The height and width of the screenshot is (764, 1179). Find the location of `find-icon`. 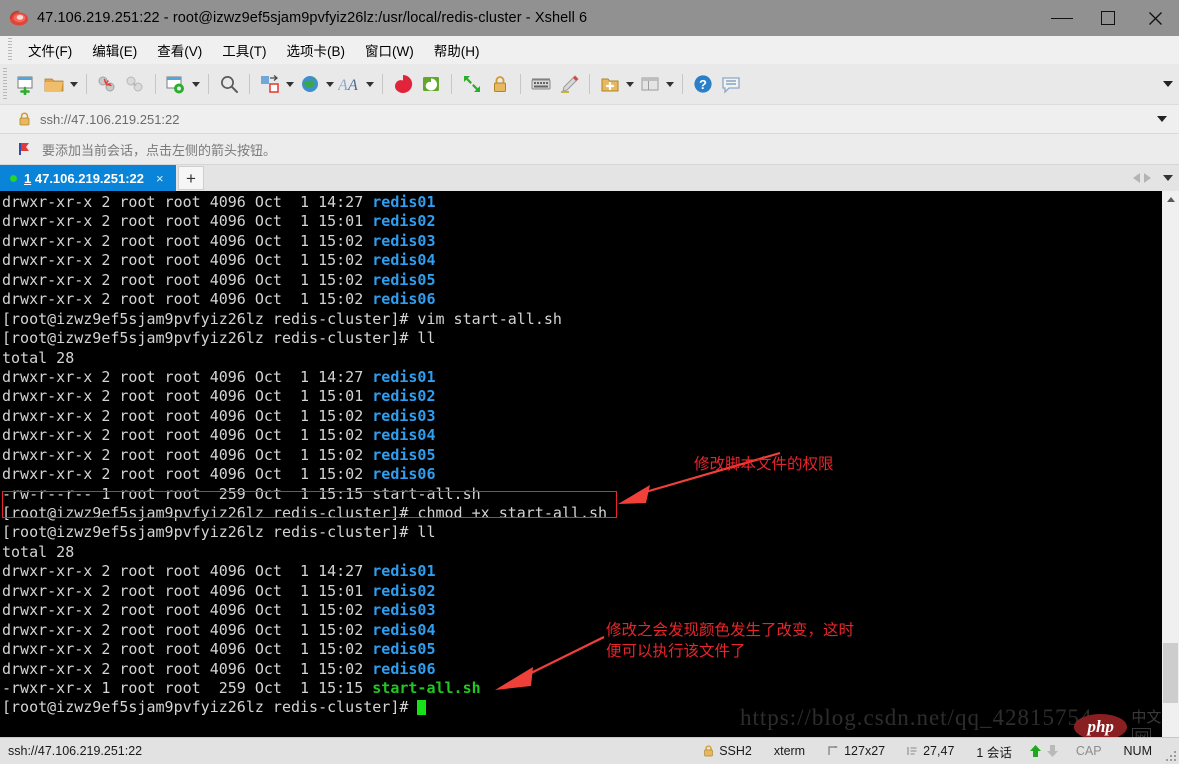

find-icon is located at coordinates (229, 84).